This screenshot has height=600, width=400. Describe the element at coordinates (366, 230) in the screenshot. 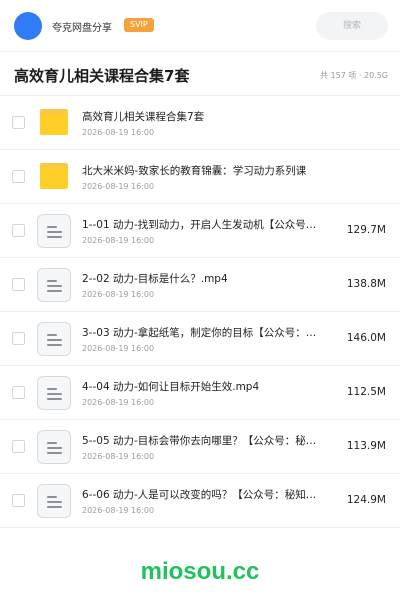

I see `item-size: 129.7M` at that location.